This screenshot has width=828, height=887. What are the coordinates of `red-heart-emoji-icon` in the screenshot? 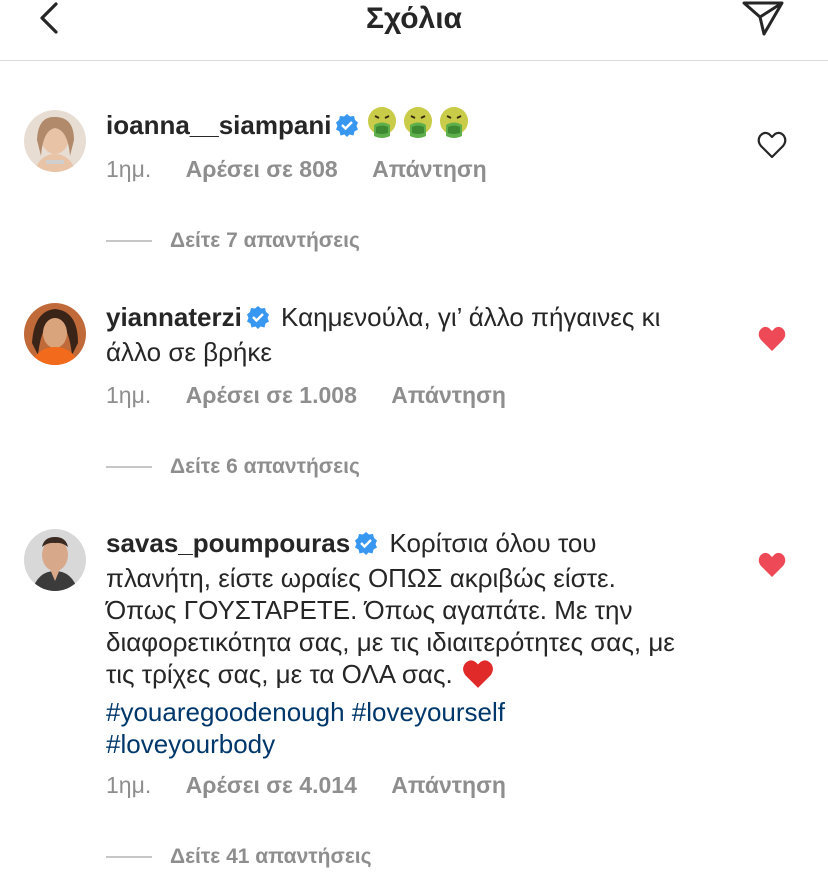 It's located at (478, 677).